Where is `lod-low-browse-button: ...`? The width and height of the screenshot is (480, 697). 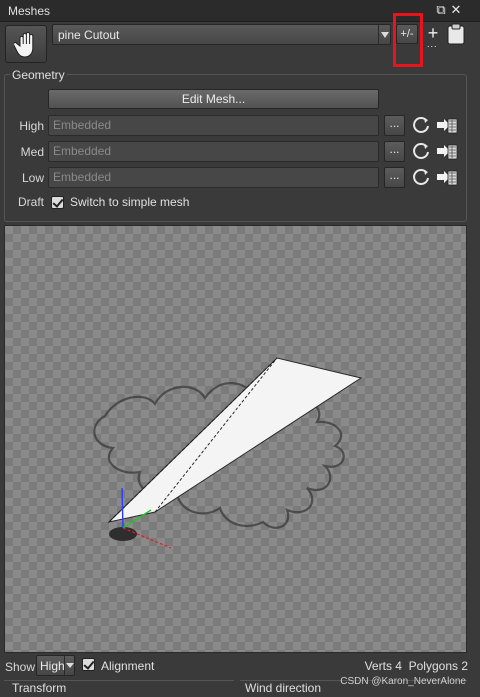
lod-low-browse-button: ... is located at coordinates (394, 177).